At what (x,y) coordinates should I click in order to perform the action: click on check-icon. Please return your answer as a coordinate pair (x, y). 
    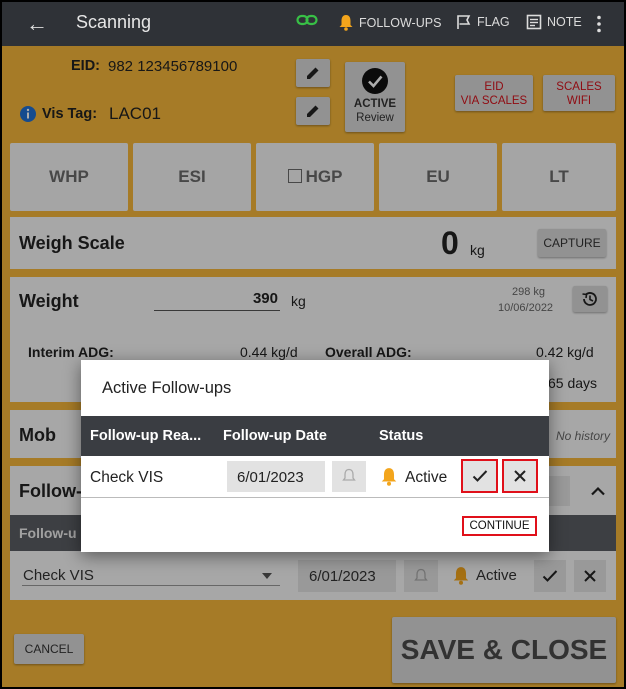
    Looking at the image, I should click on (479, 476).